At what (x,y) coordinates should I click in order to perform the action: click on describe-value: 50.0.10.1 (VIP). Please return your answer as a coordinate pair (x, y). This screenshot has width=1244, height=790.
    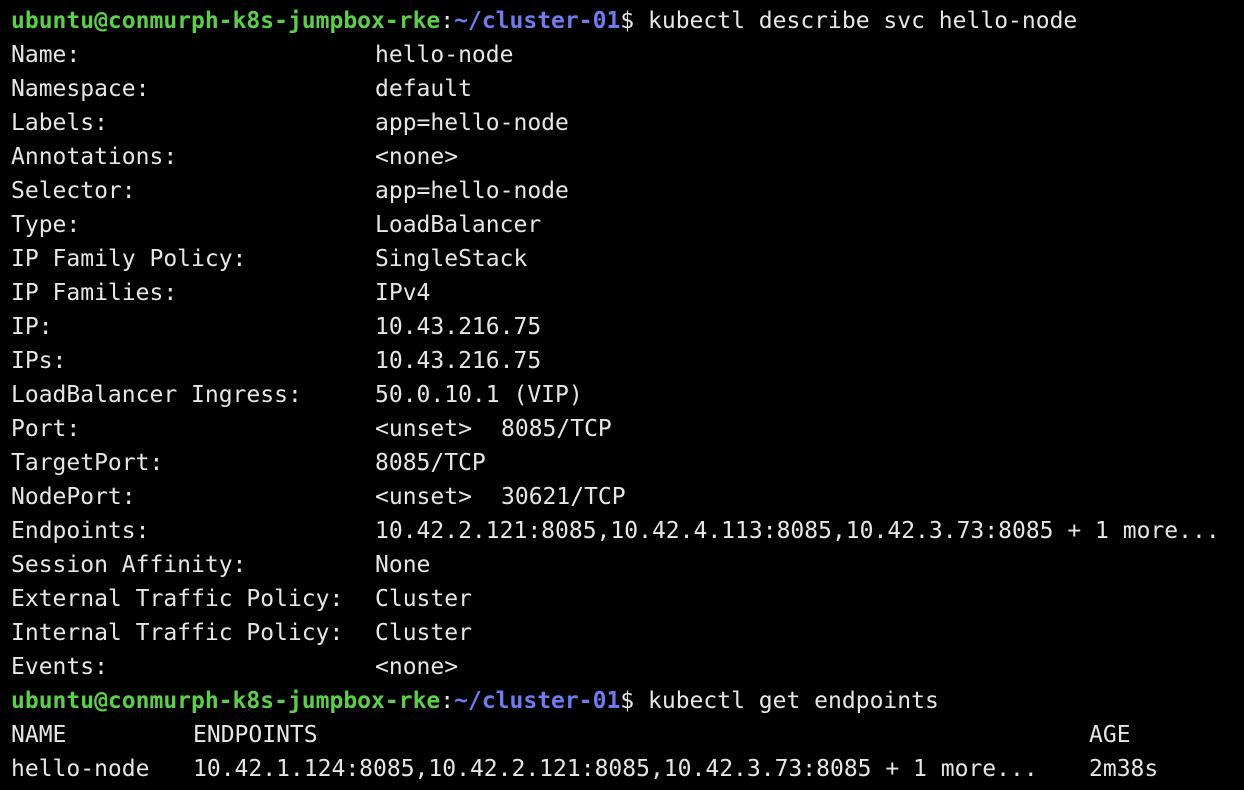
    Looking at the image, I should click on (479, 395).